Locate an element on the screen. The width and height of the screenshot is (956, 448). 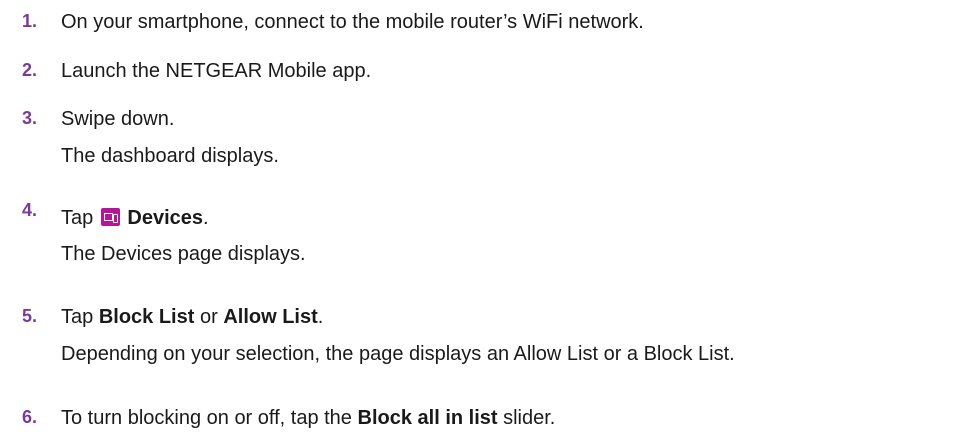
step-number: 3. is located at coordinates (30, 118).